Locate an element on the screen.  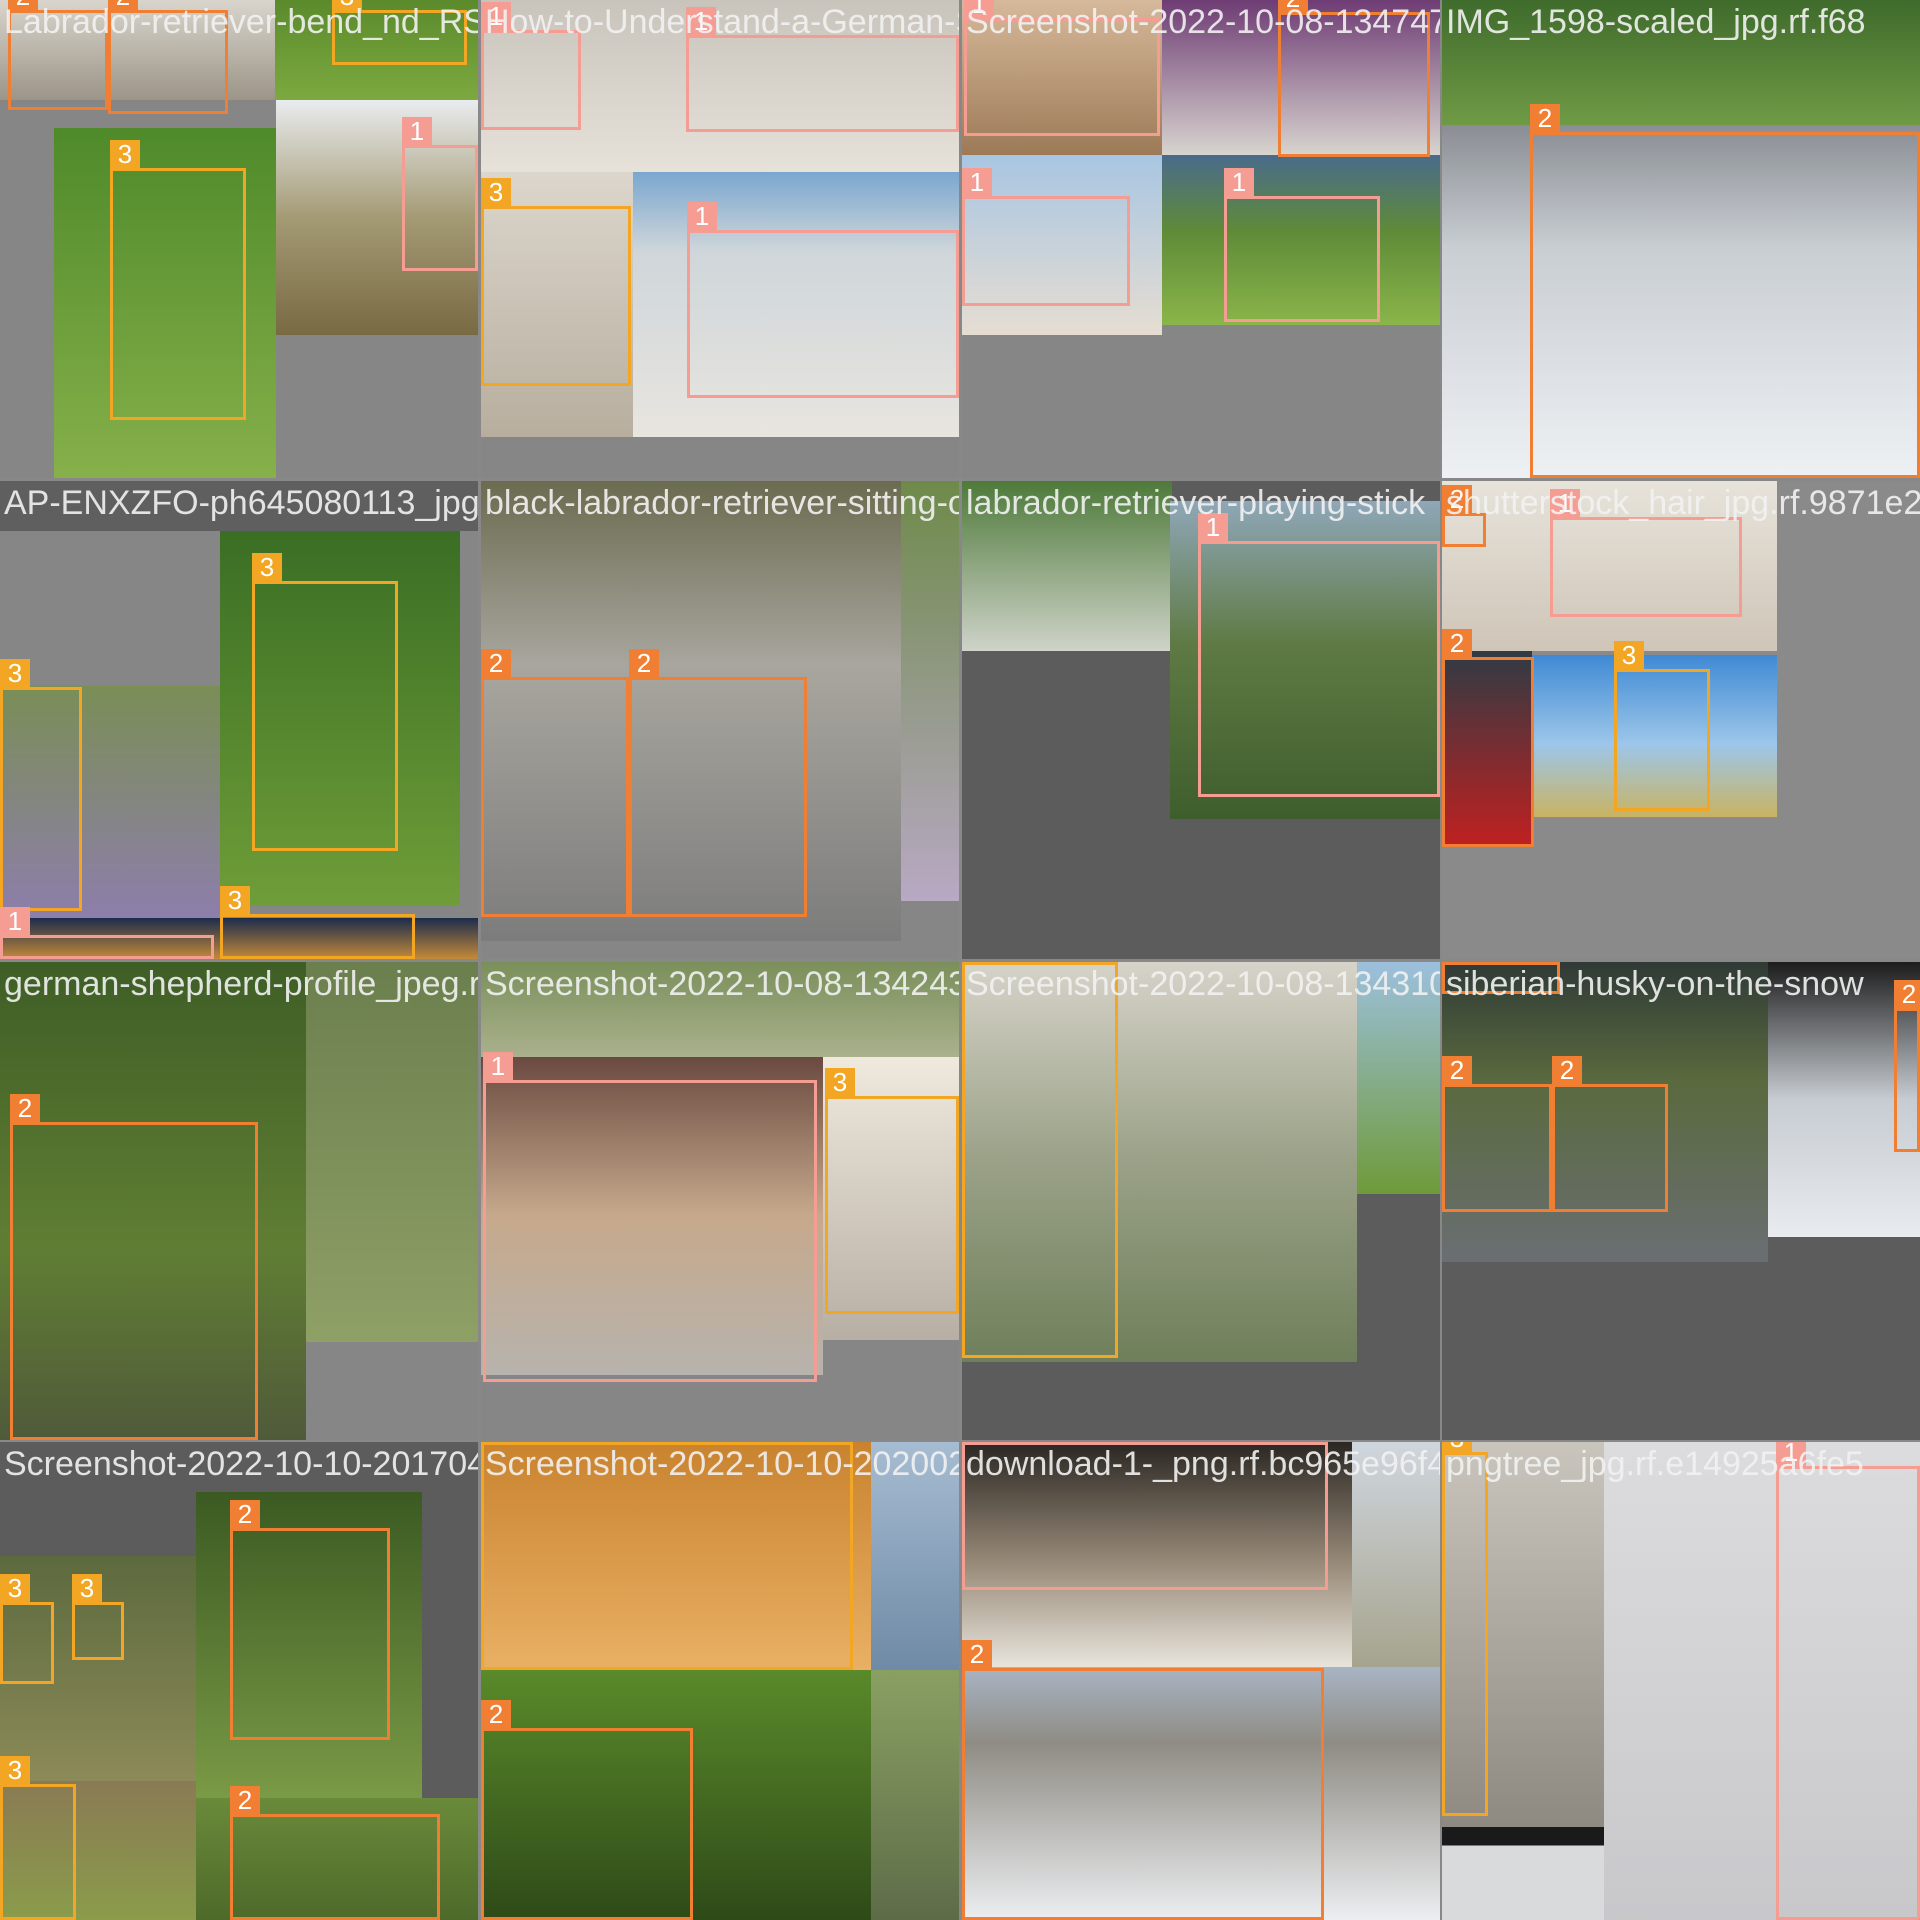
mosaic-tile: 1 2 download-1-_png.rf.bc965e96f48c is located at coordinates (1201, 1681).